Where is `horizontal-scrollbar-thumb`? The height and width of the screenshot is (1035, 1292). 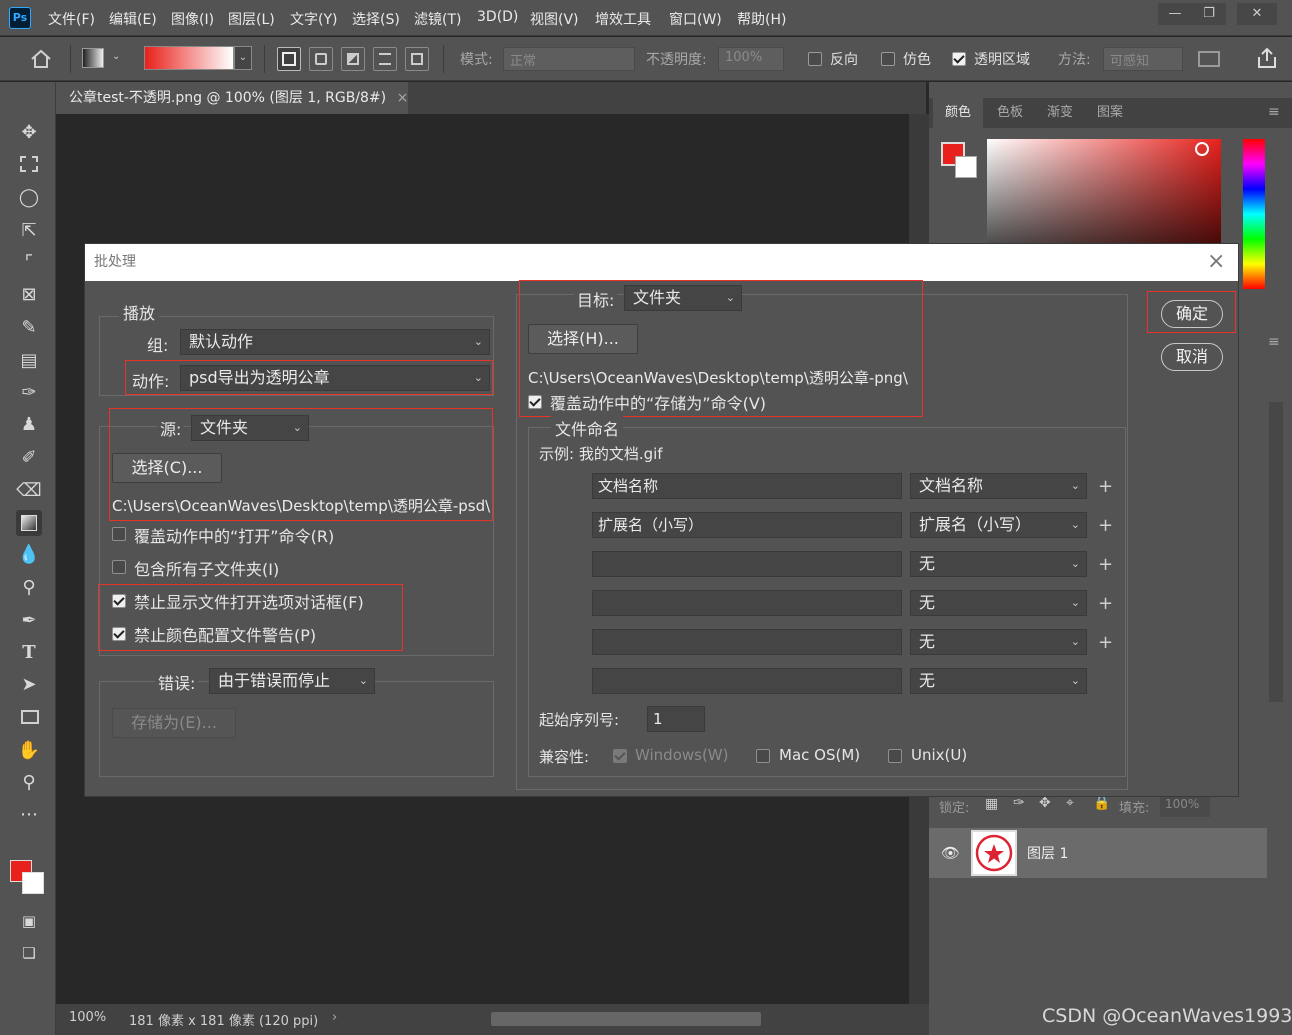 horizontal-scrollbar-thumb is located at coordinates (626, 1019).